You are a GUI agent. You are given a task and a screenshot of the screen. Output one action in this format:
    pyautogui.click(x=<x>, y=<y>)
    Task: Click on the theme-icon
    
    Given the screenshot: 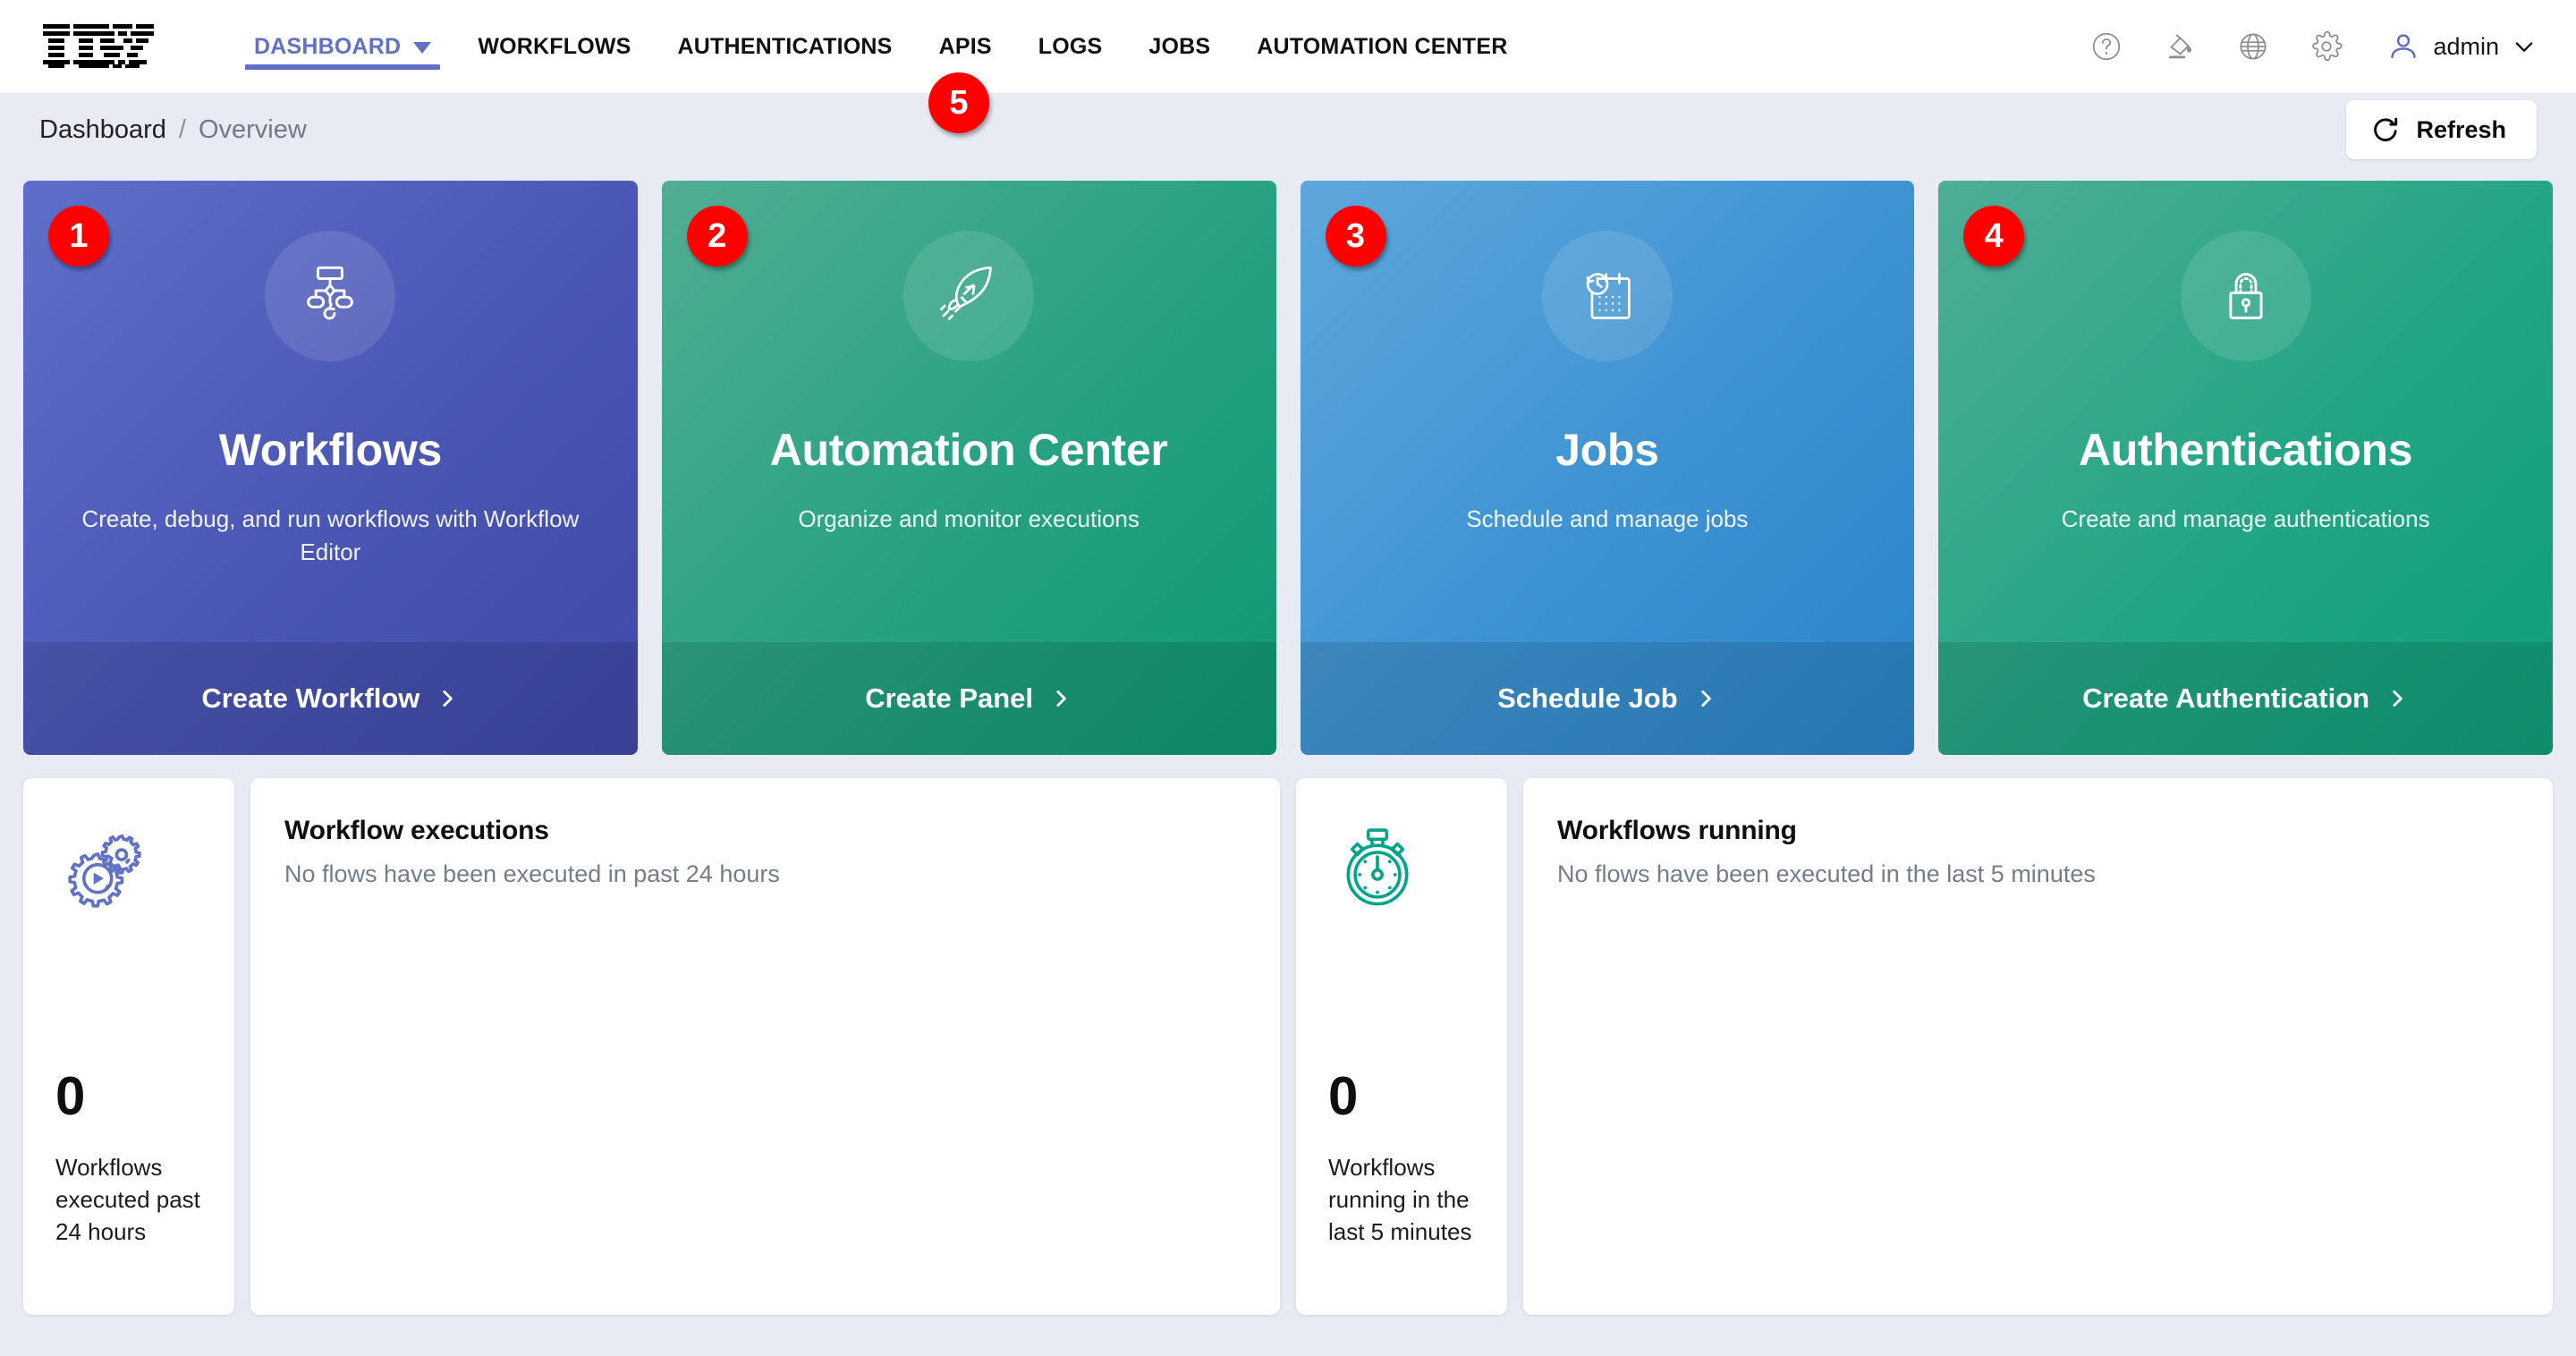 What is the action you would take?
    pyautogui.click(x=2180, y=47)
    